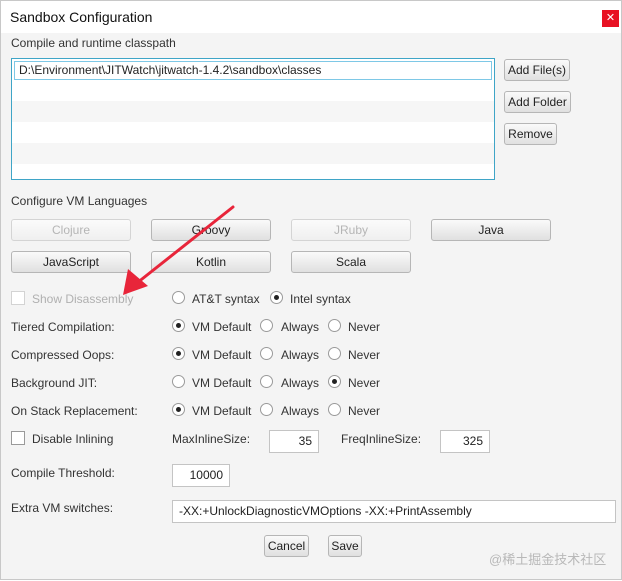  I want to click on lang-scala-button: Scala, so click(351, 262).